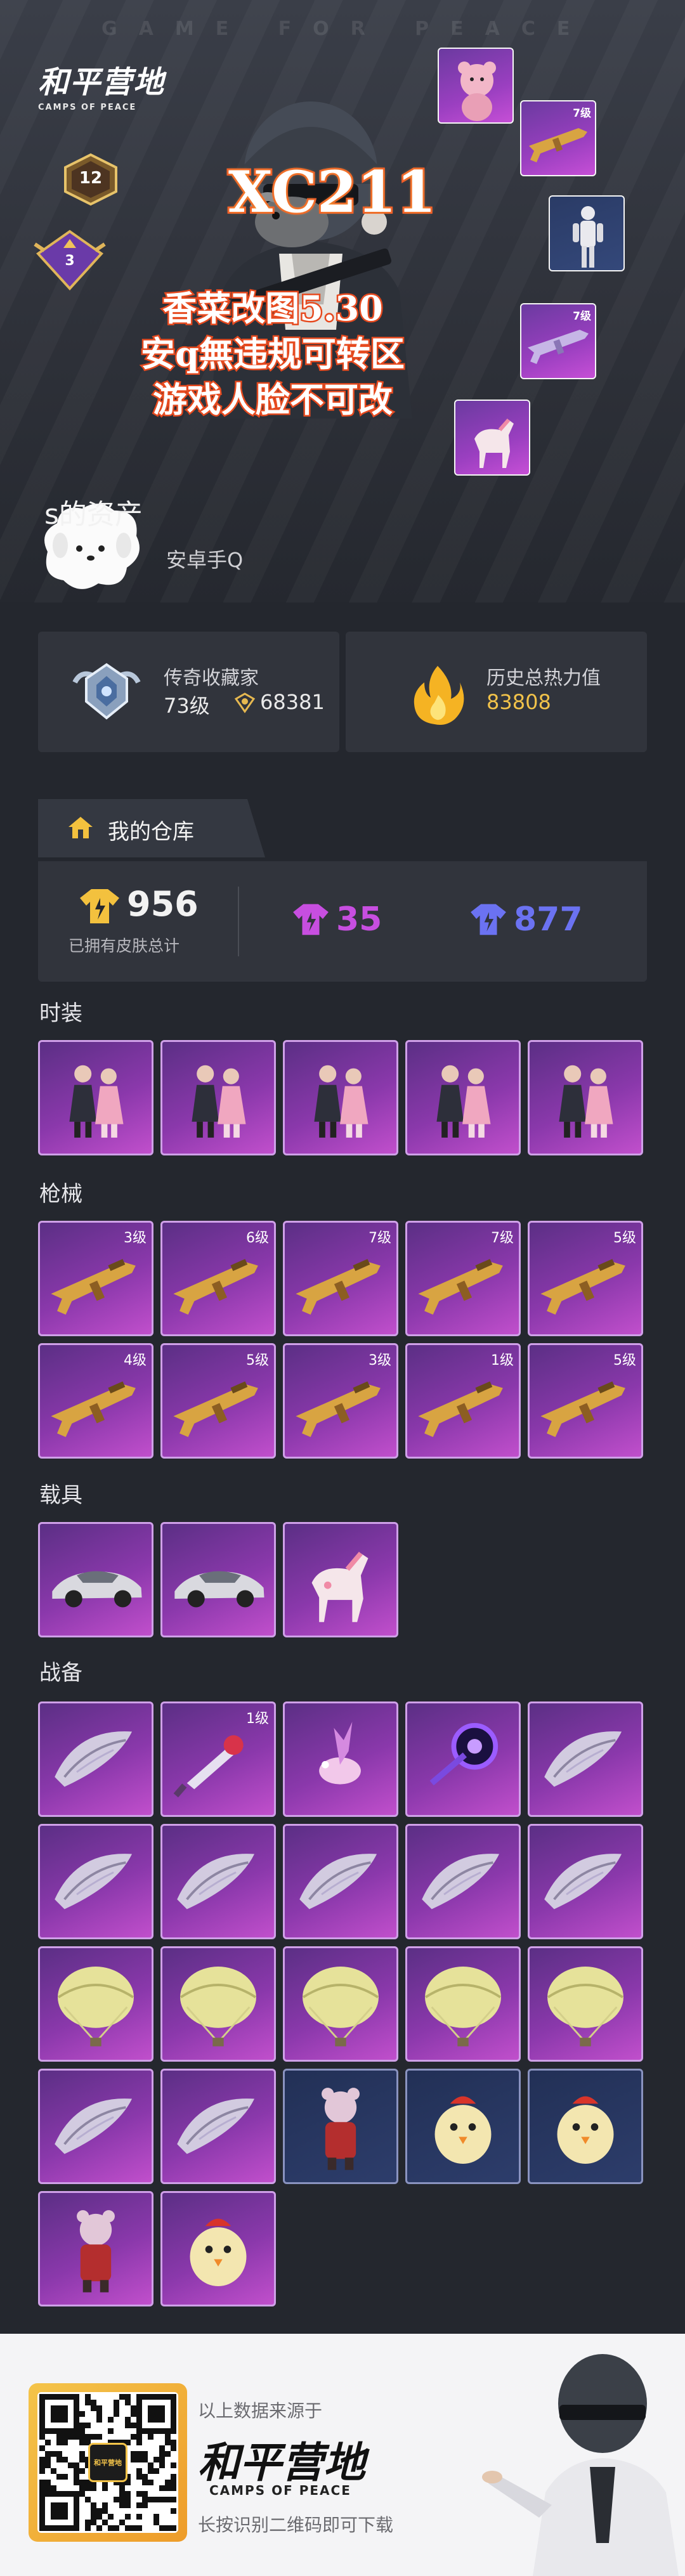 The width and height of the screenshot is (685, 2576). I want to click on flame-icon, so click(439, 696).